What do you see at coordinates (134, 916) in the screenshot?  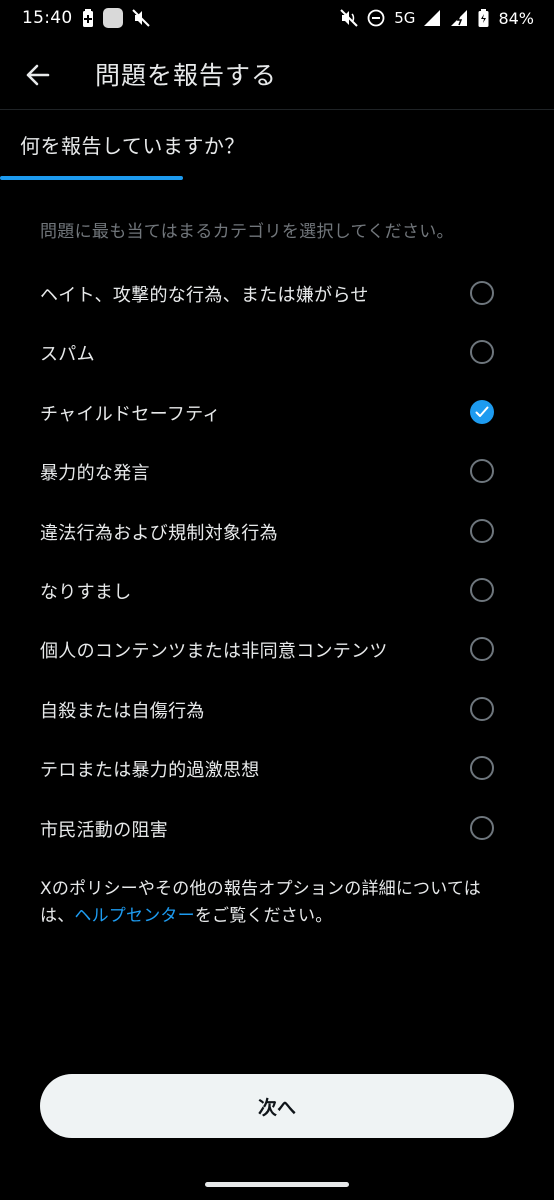 I see `help-center-link: ヘルプセンター` at bounding box center [134, 916].